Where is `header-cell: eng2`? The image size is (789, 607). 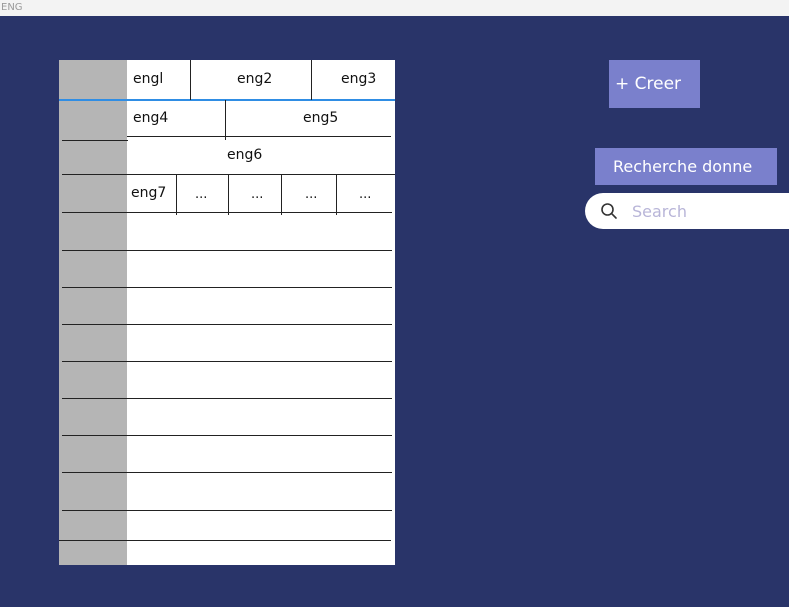 header-cell: eng2 is located at coordinates (255, 79).